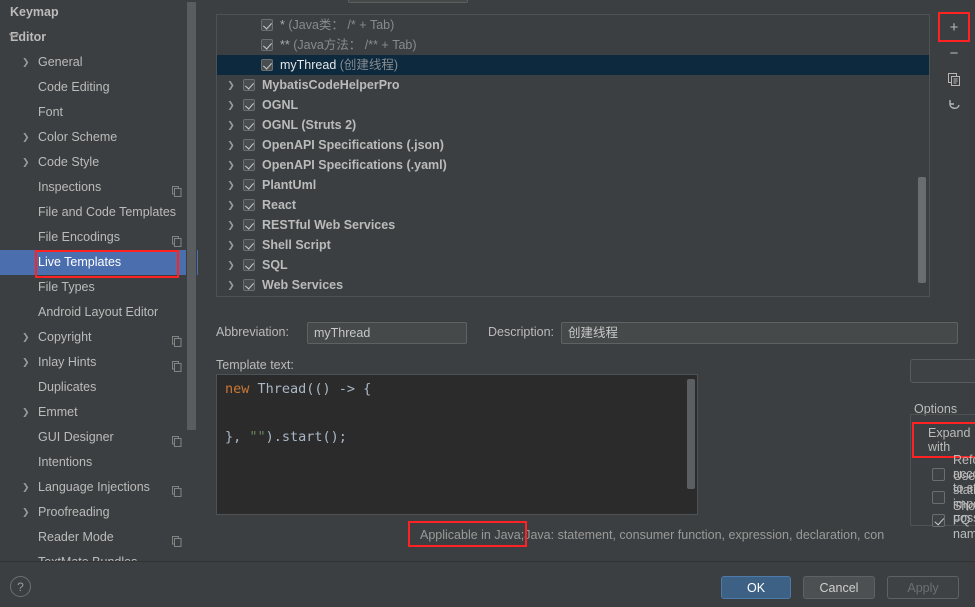 This screenshot has height=607, width=975. Describe the element at coordinates (923, 587) in the screenshot. I see `apply-button: Apply` at that location.